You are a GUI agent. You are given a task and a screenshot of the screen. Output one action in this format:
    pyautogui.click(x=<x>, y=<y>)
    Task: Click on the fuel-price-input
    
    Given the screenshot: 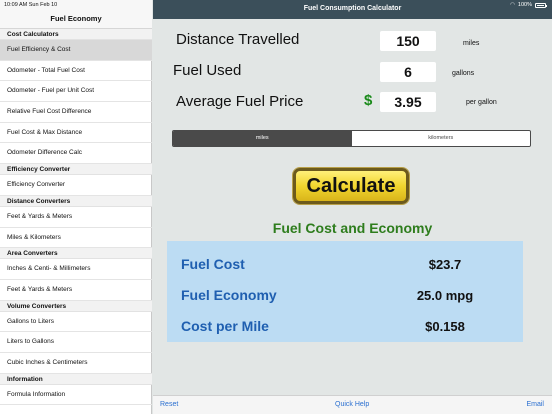 What is the action you would take?
    pyautogui.click(x=408, y=102)
    